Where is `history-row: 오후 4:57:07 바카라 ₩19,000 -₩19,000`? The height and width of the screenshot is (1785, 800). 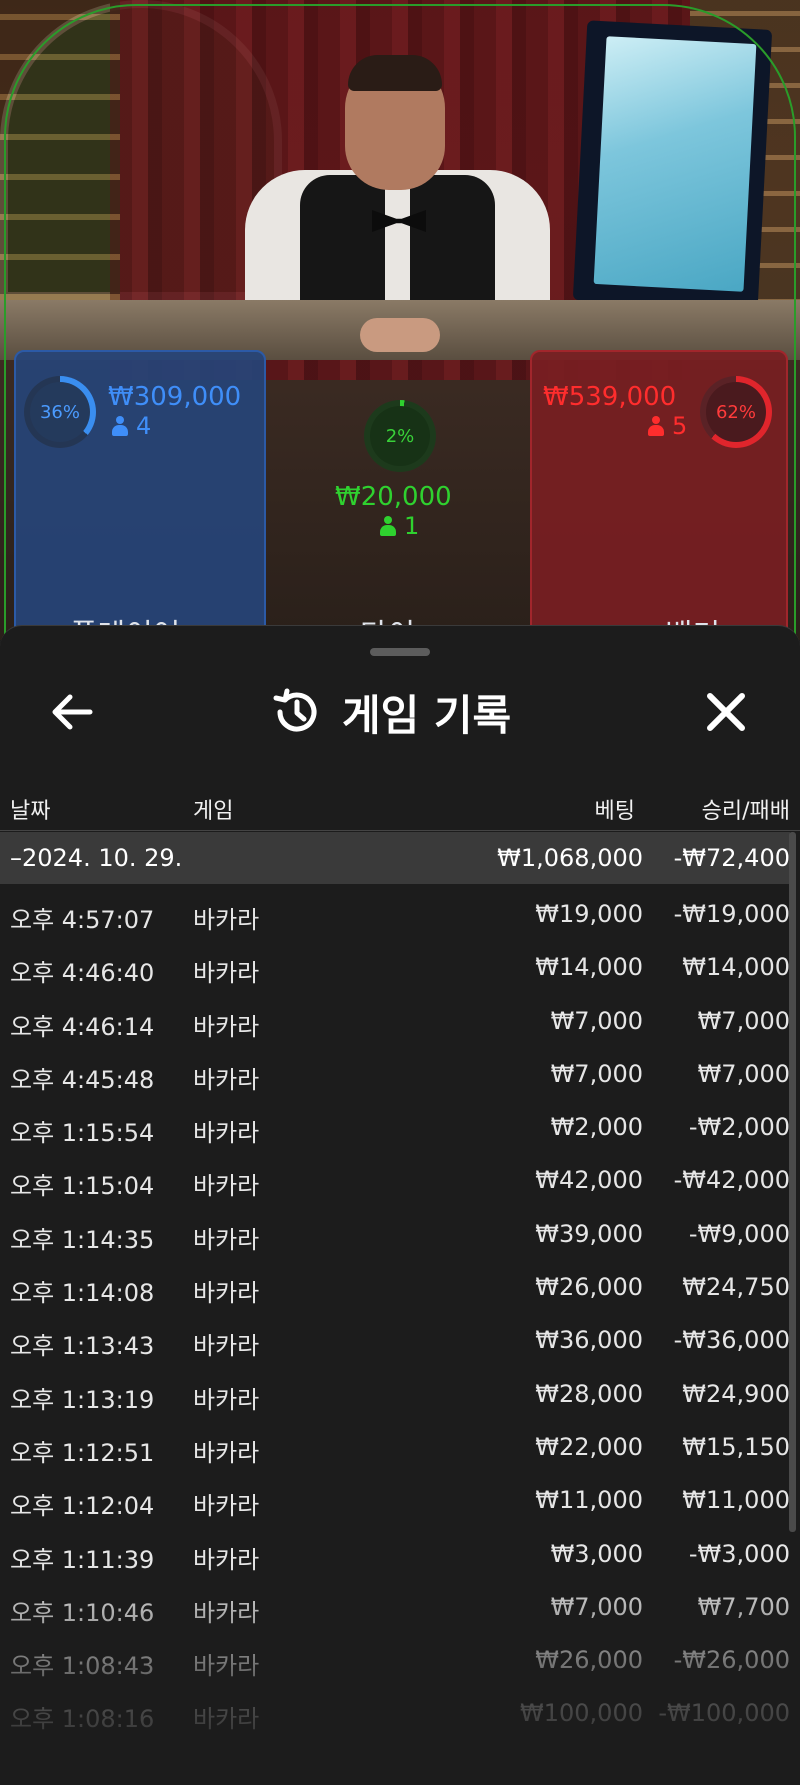
history-row: 오후 4:57:07 바카라 ₩19,000 -₩19,000 is located at coordinates (395, 914).